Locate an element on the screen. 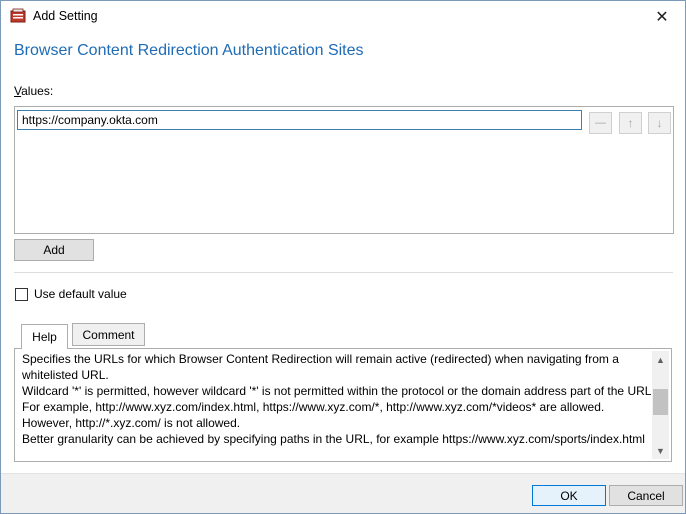 The image size is (686, 514). tab-comment-label: Comment is located at coordinates (108, 334).